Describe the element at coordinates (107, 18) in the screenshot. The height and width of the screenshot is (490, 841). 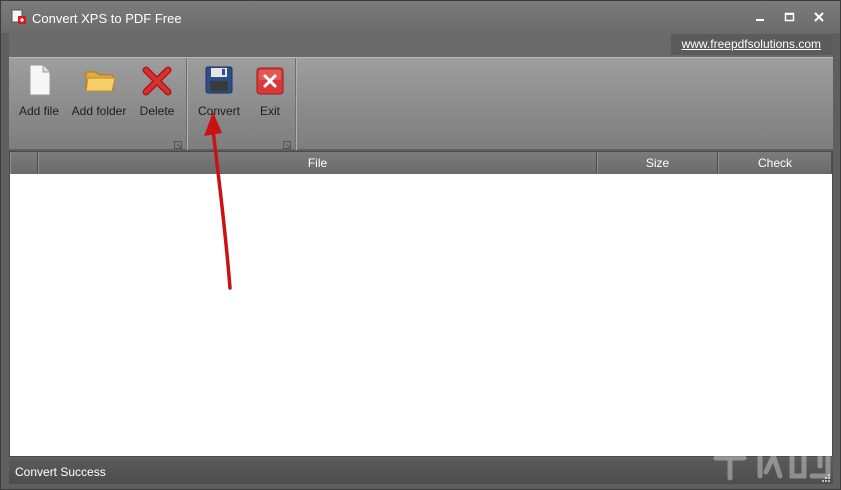
I see `window-title: Convert XPS to PDF Free` at that location.